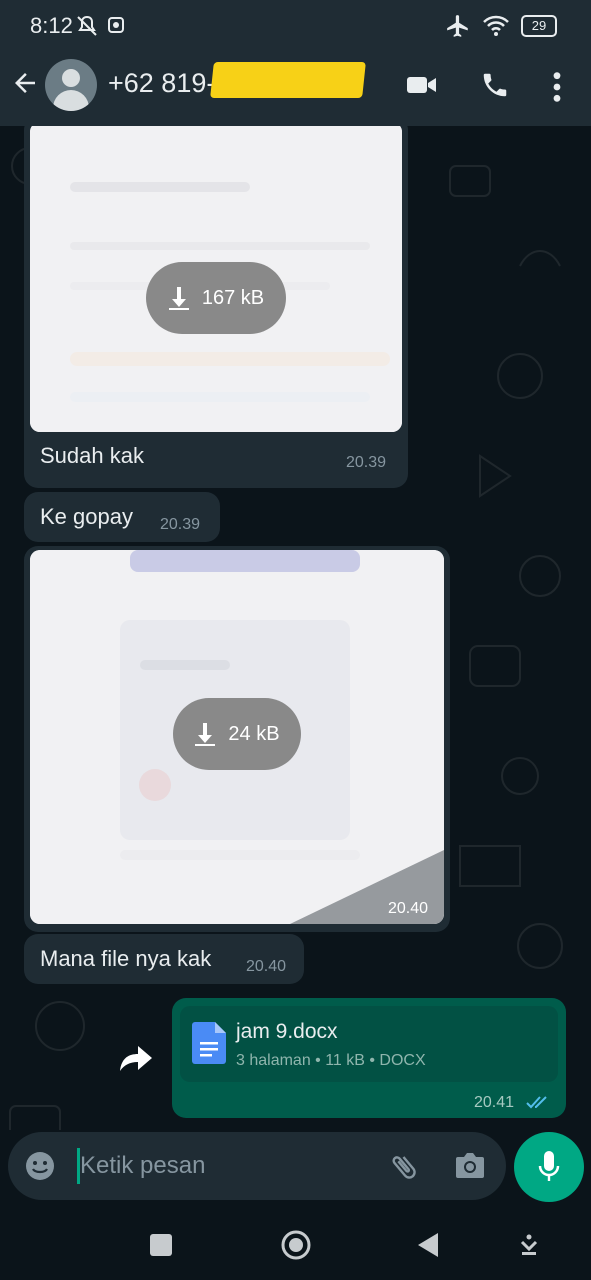  What do you see at coordinates (422, 85) in the screenshot?
I see `video-call-icon` at bounding box center [422, 85].